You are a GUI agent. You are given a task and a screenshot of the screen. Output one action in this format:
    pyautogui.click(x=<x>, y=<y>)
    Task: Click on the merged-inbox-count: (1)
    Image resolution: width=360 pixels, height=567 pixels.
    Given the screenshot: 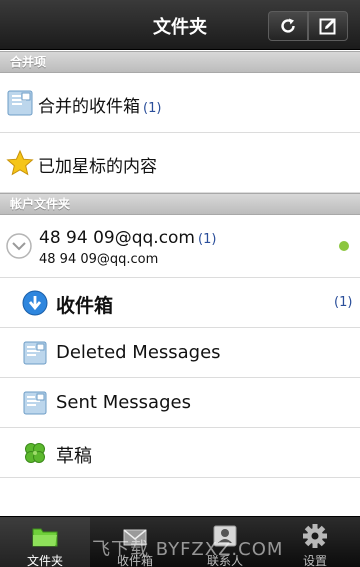 What is the action you would take?
    pyautogui.click(x=152, y=108)
    